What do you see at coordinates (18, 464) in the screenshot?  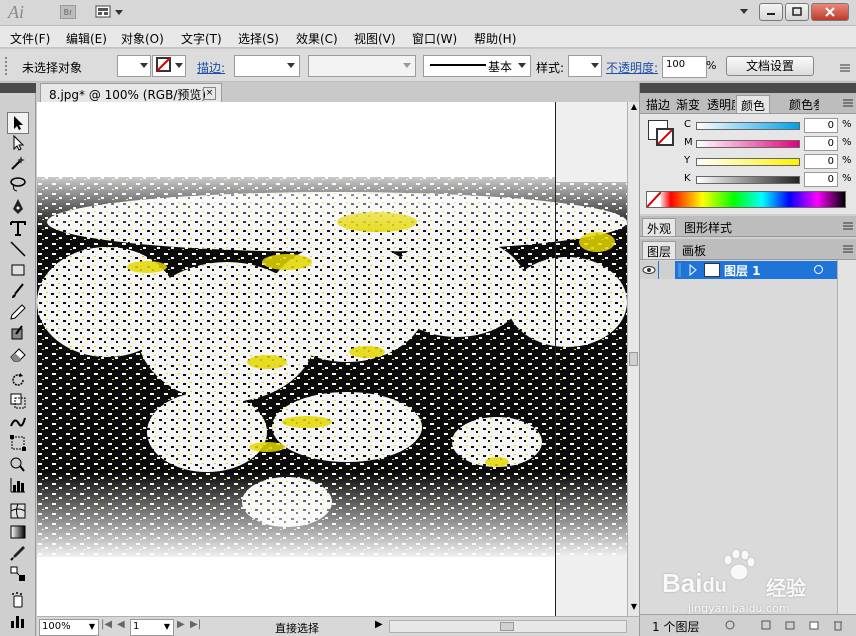 I see `shape-builder-tool-icon` at bounding box center [18, 464].